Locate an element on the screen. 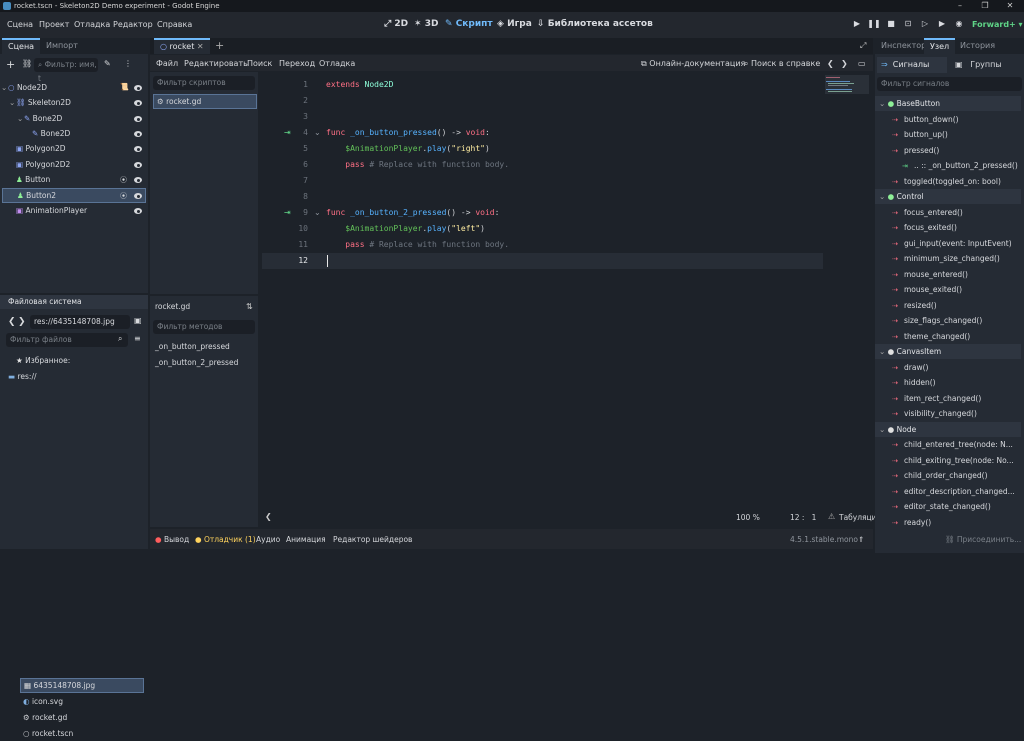 The image size is (1024, 741). scene-tree-item: ▣ Polygon2D is located at coordinates (74, 148).